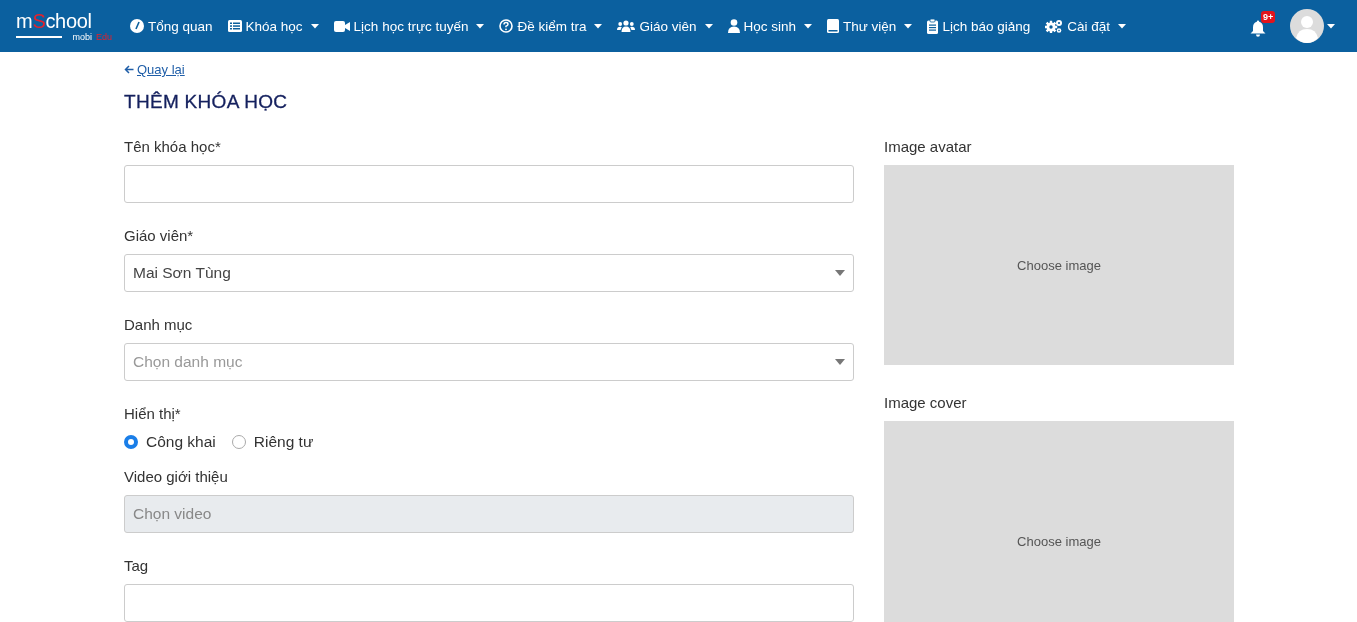 Image resolution: width=1357 pixels, height=622 pixels. What do you see at coordinates (206, 102) in the screenshot?
I see `page-title: THÊM KHÓA HỌC` at bounding box center [206, 102].